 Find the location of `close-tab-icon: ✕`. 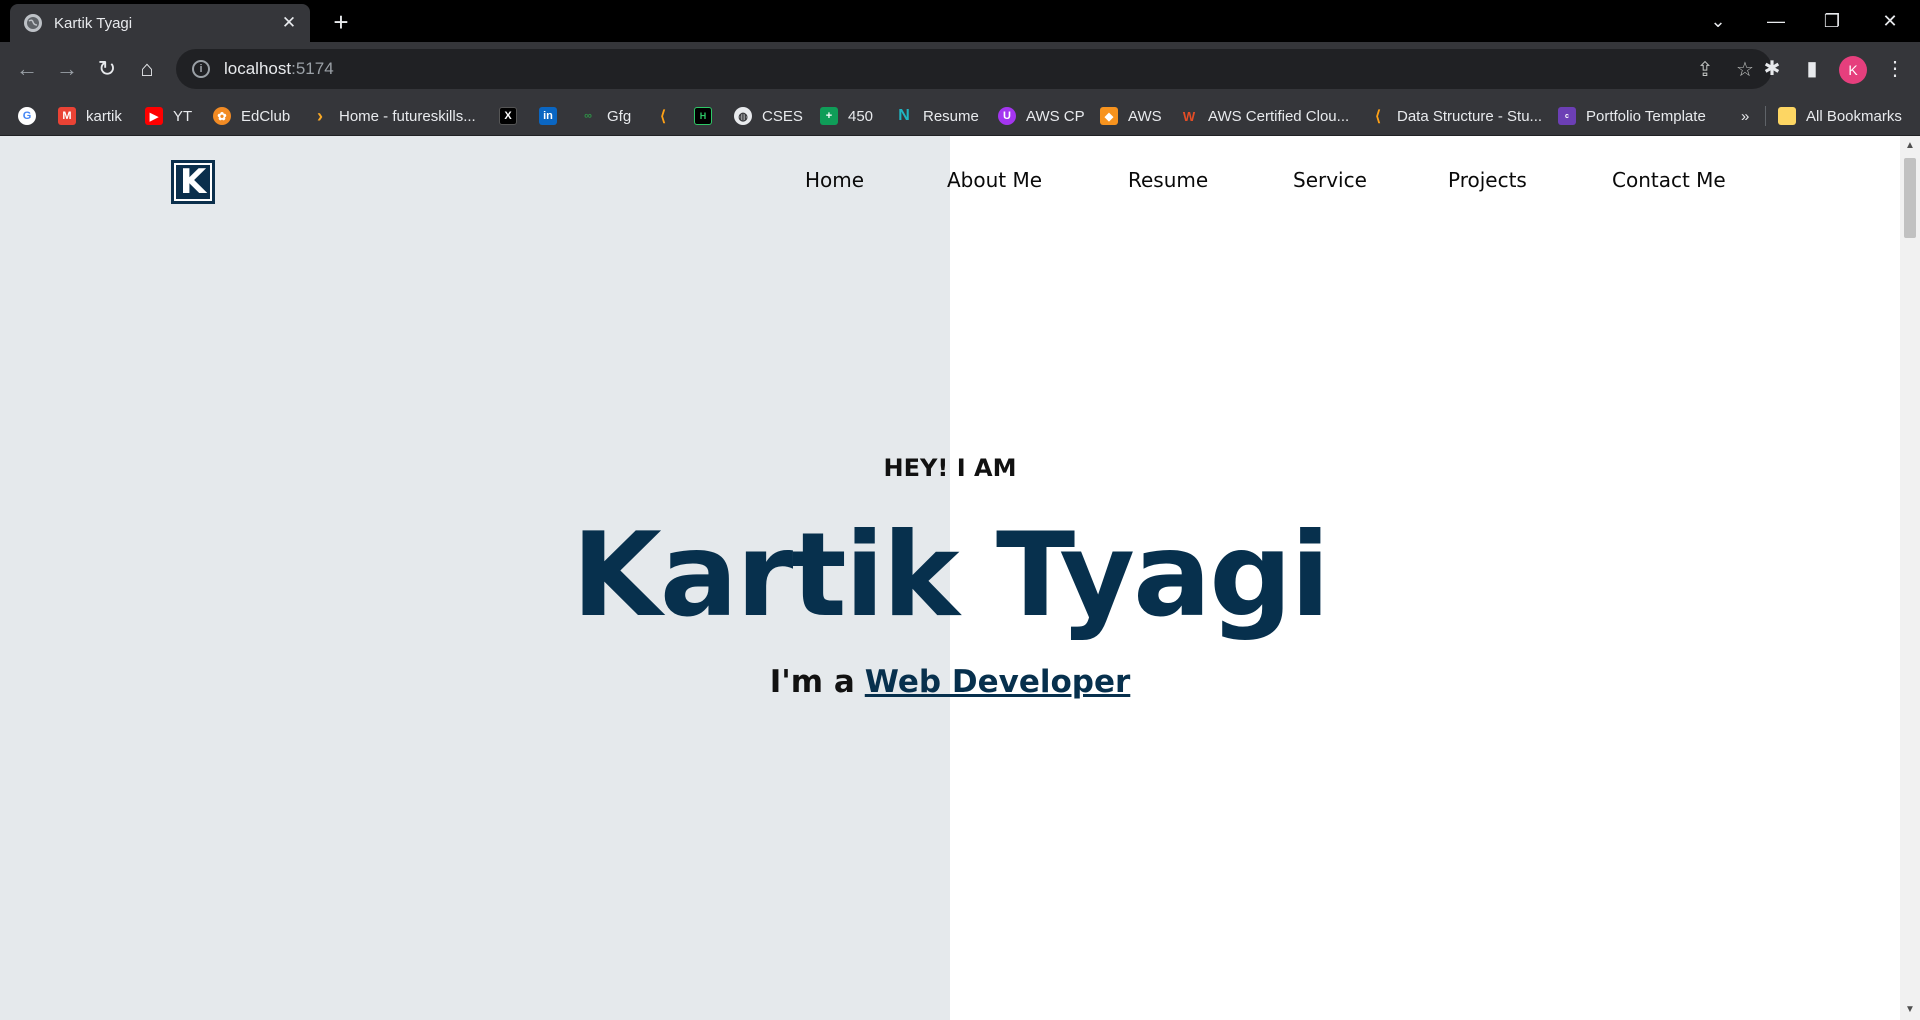

close-tab-icon: ✕ is located at coordinates (289, 23).